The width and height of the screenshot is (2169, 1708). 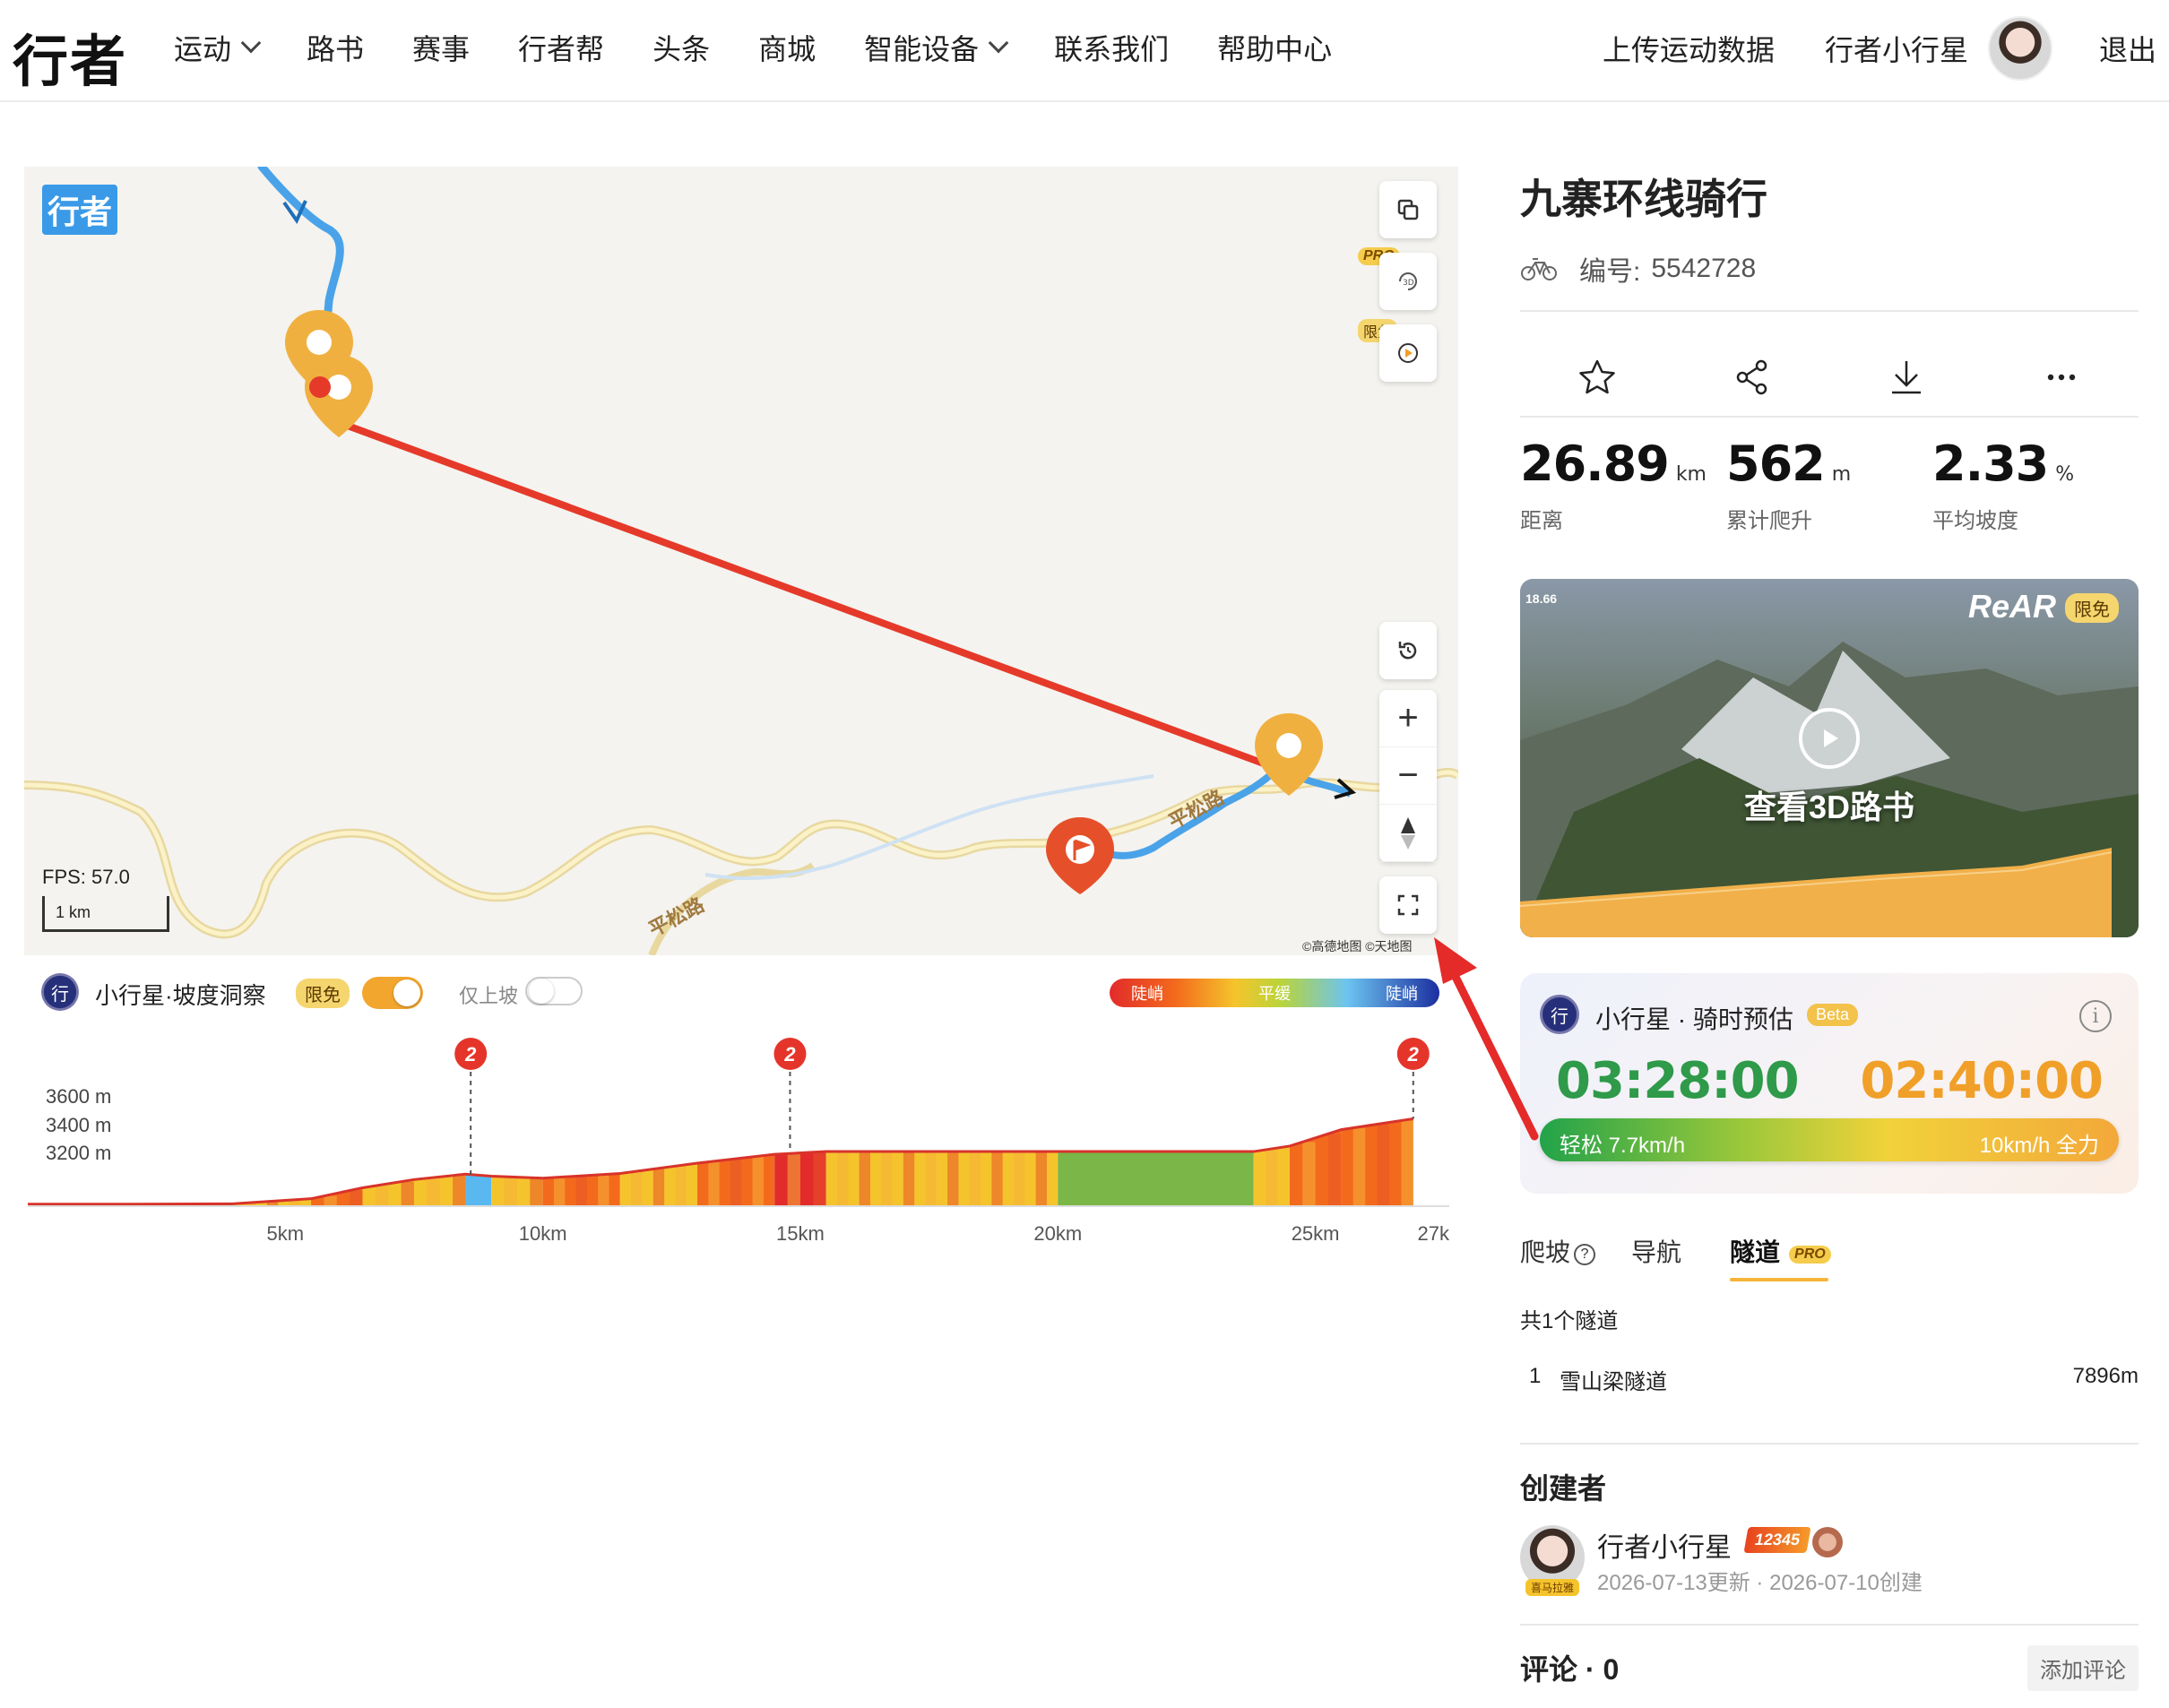 What do you see at coordinates (1057, 1233) in the screenshot?
I see `x-tick-label: 20km` at bounding box center [1057, 1233].